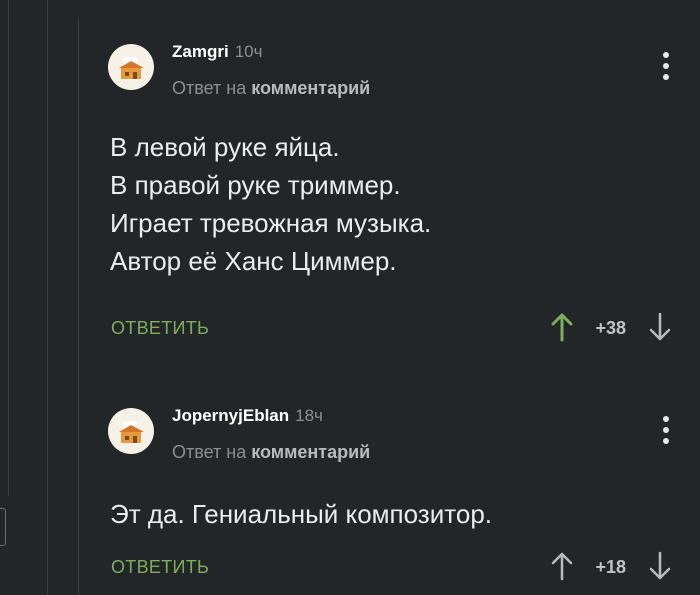  Describe the element at coordinates (253, 261) in the screenshot. I see `comment-line: Автор её Ханс Циммер.` at that location.